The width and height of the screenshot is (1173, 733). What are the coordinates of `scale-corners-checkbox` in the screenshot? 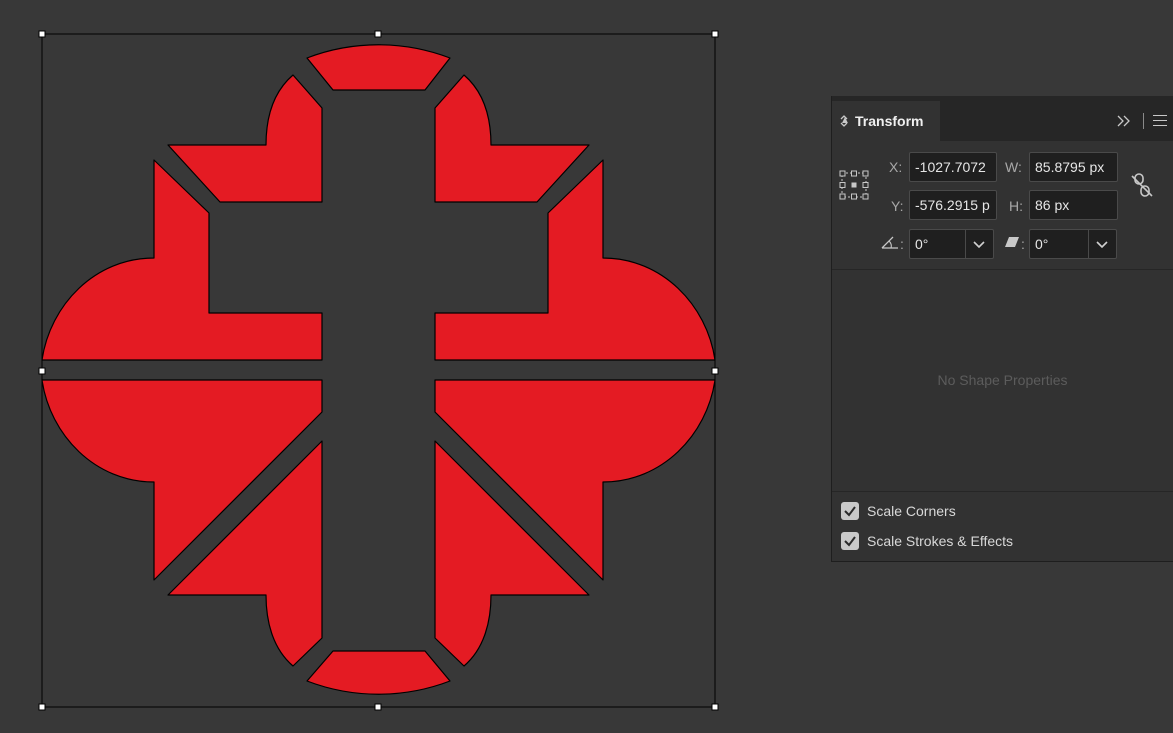 It's located at (850, 511).